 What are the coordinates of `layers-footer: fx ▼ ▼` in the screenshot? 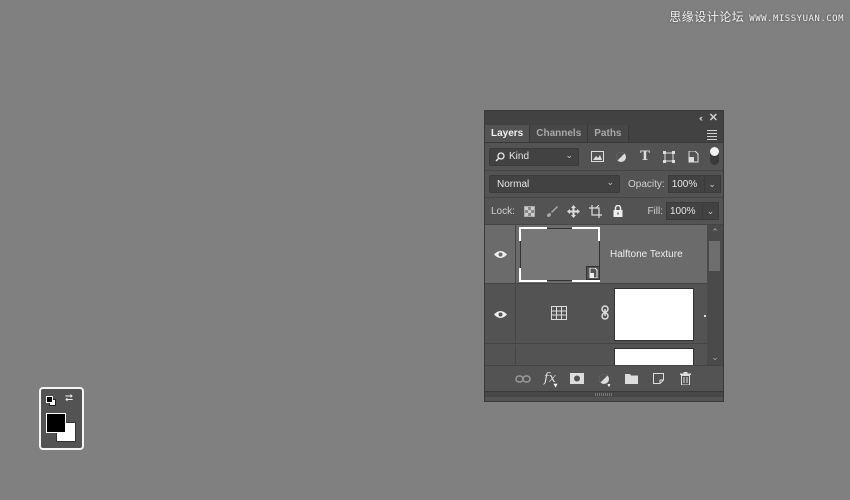 It's located at (604, 378).